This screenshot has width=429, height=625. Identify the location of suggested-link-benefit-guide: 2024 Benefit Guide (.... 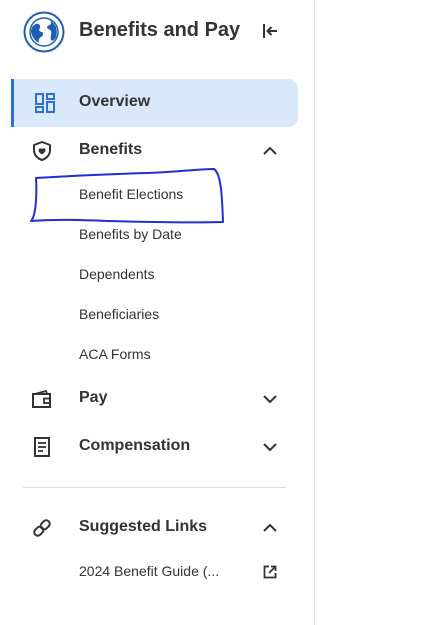
(149, 573).